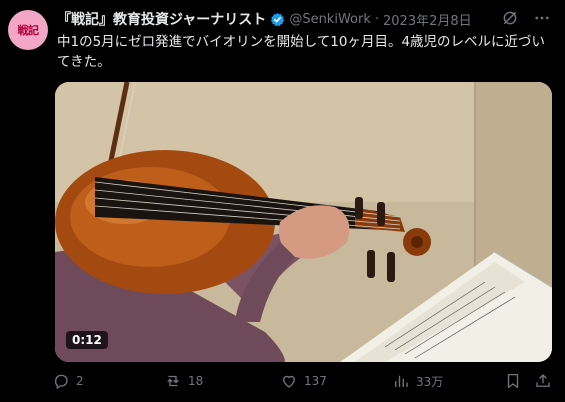  I want to click on like-button: 137, so click(303, 381).